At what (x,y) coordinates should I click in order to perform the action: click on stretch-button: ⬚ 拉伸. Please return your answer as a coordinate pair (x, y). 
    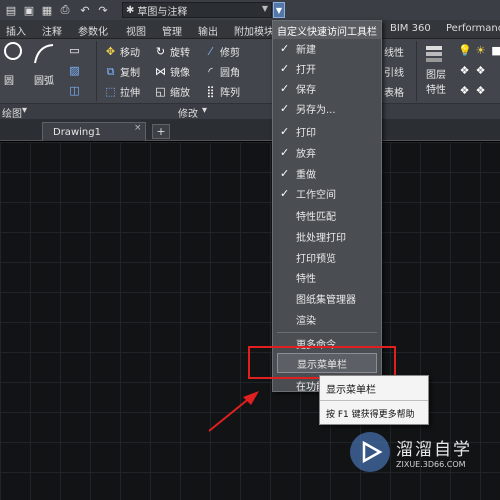
    Looking at the image, I should click on (122, 91).